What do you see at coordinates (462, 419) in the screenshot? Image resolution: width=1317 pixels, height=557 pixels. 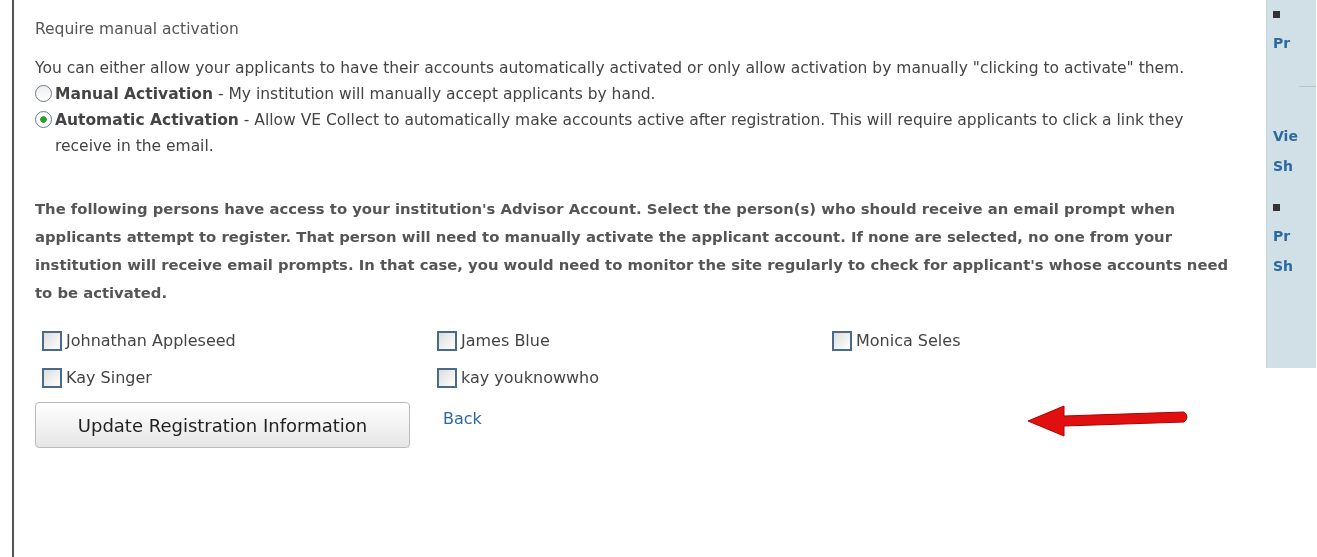 I see `back-link: Back` at bounding box center [462, 419].